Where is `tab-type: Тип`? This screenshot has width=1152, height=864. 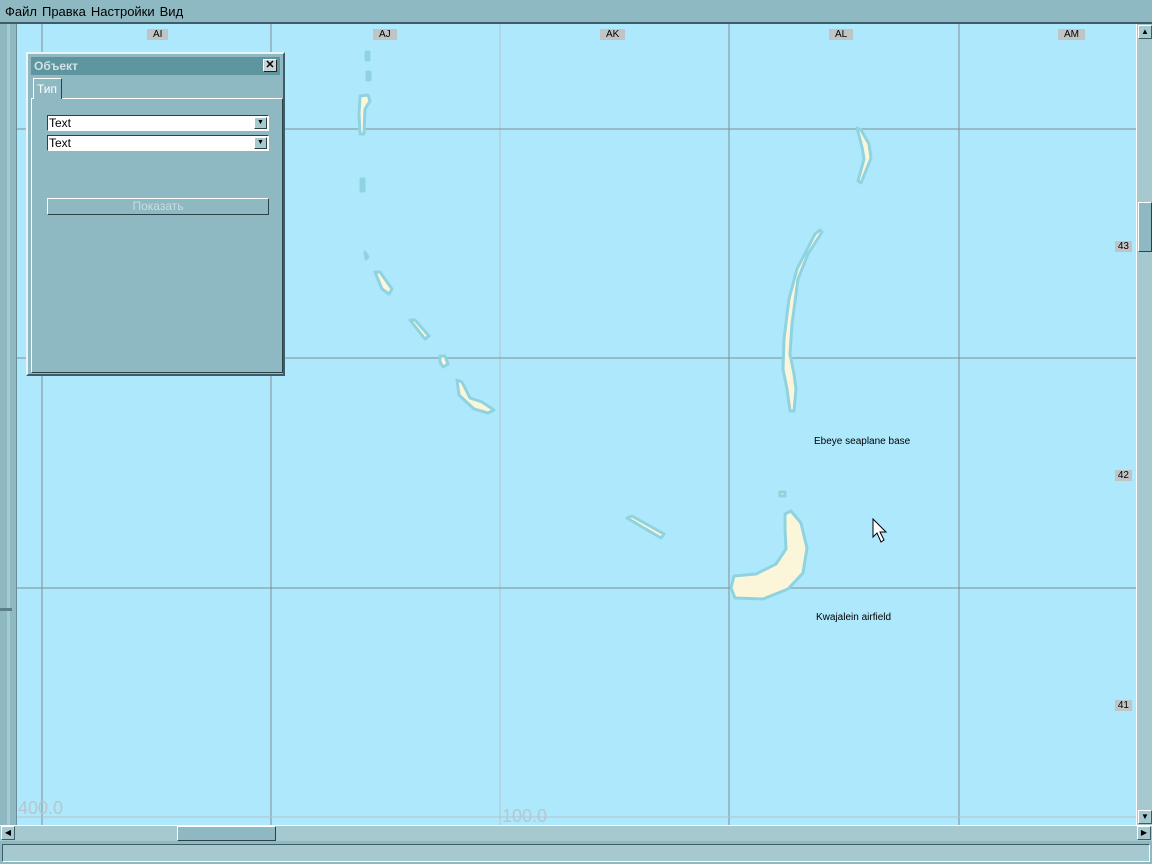 tab-type: Тип is located at coordinates (47, 88).